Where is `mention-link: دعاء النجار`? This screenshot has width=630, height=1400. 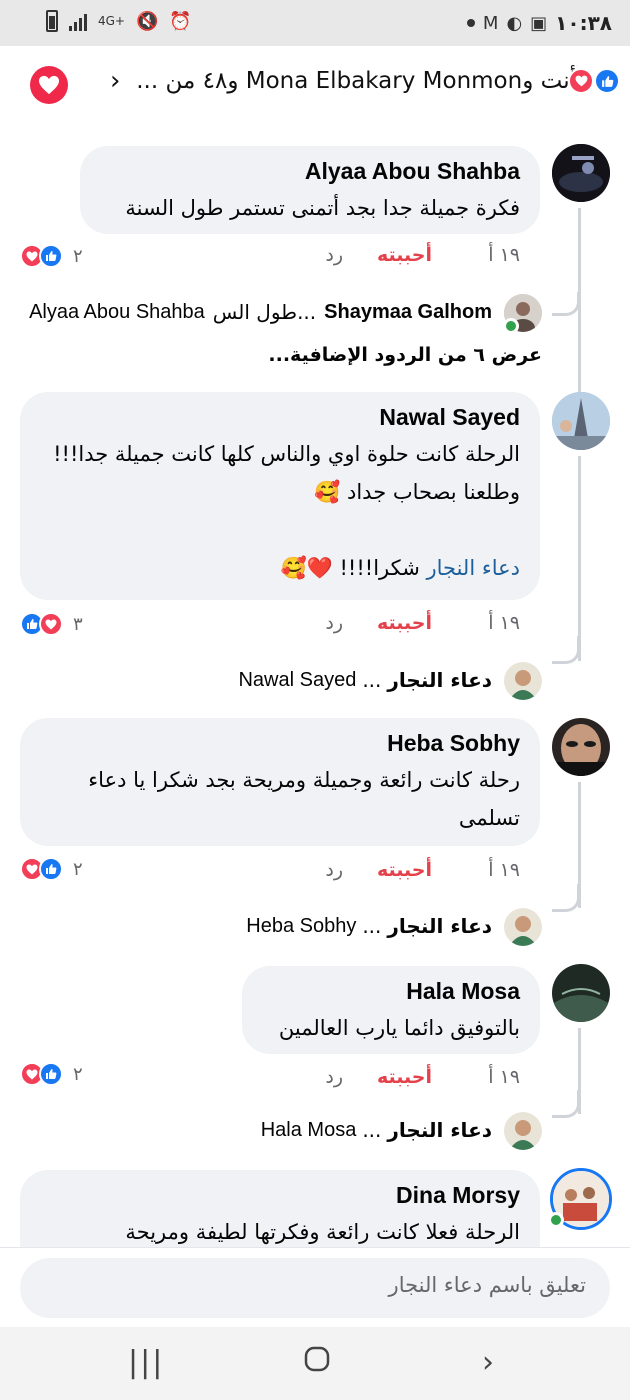
mention-link: دعاء النجار is located at coordinates (474, 568).